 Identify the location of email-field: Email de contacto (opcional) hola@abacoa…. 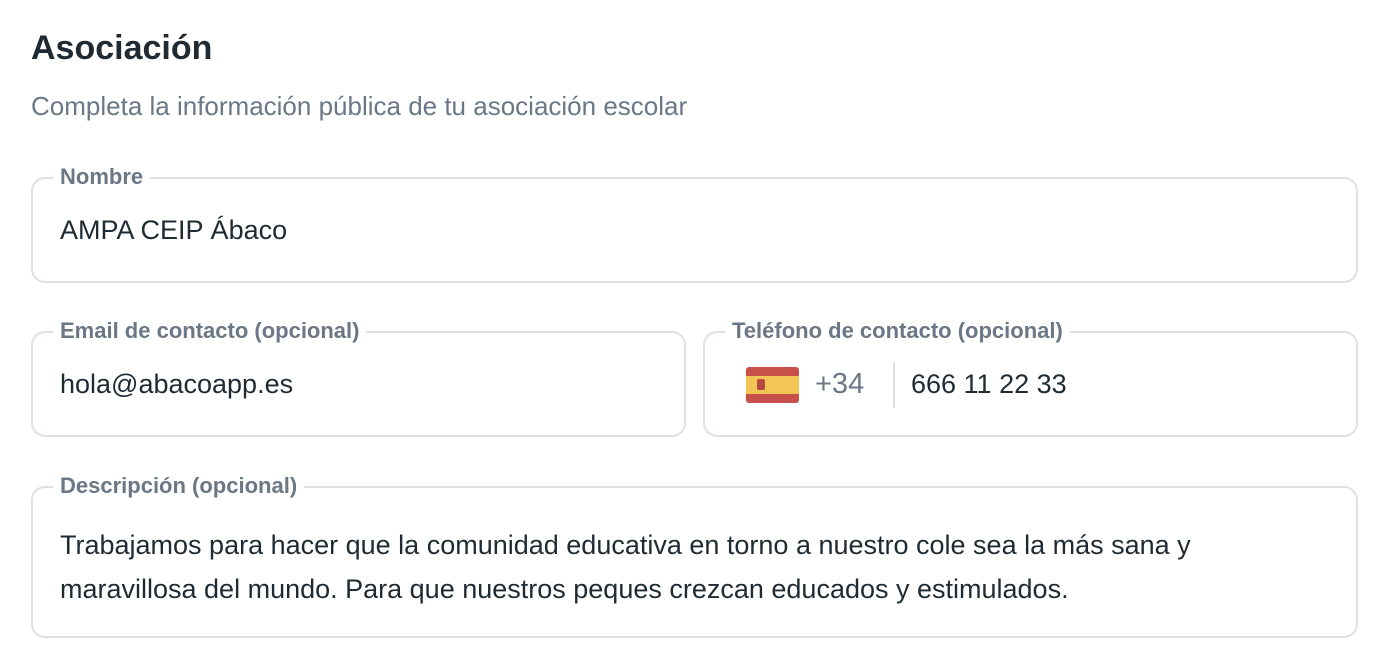
(358, 376).